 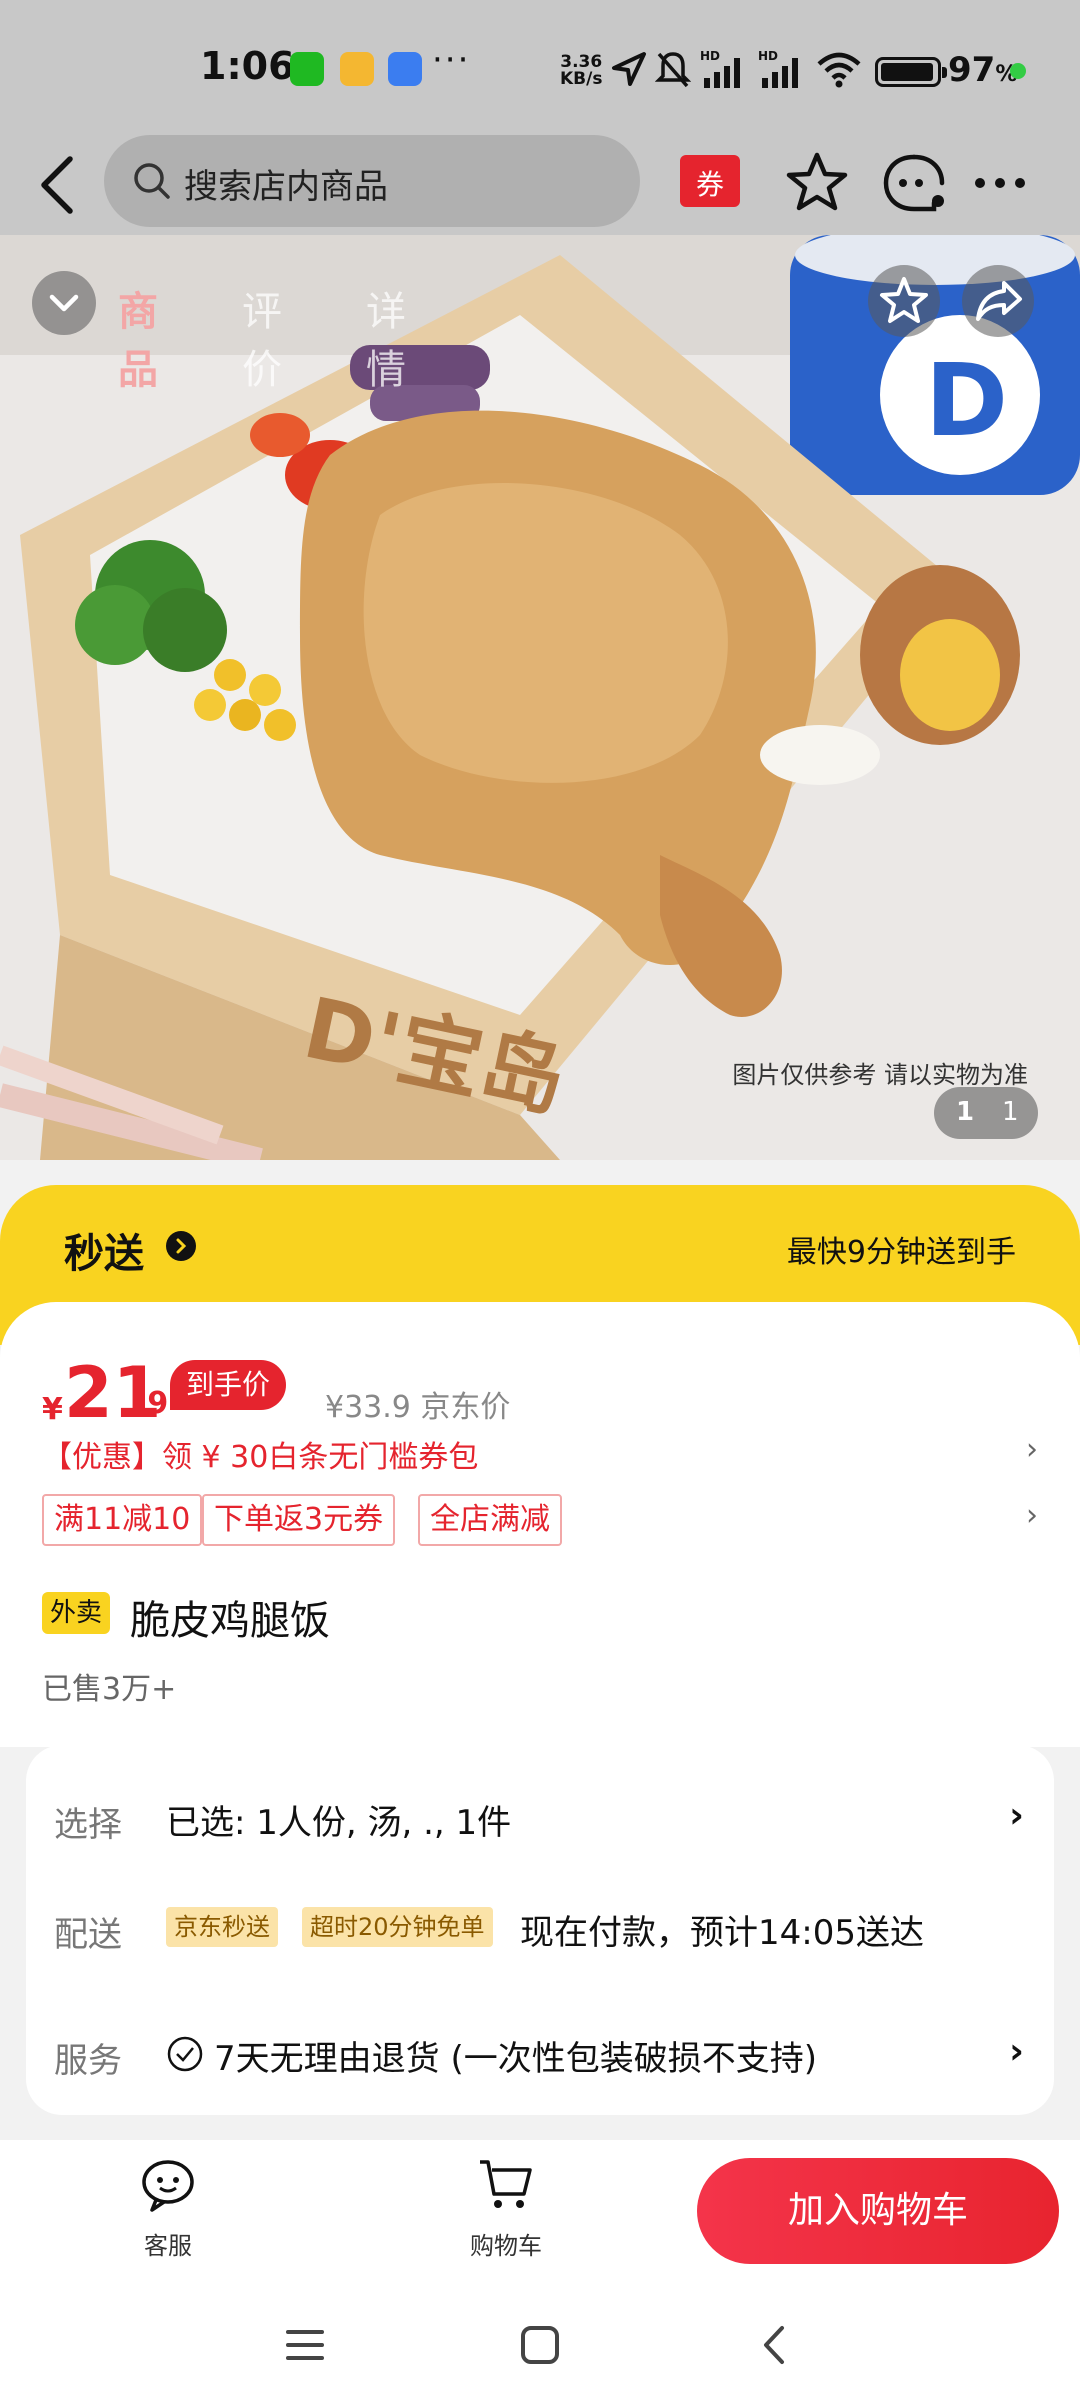 I want to click on wechat-icon, so click(x=307, y=69).